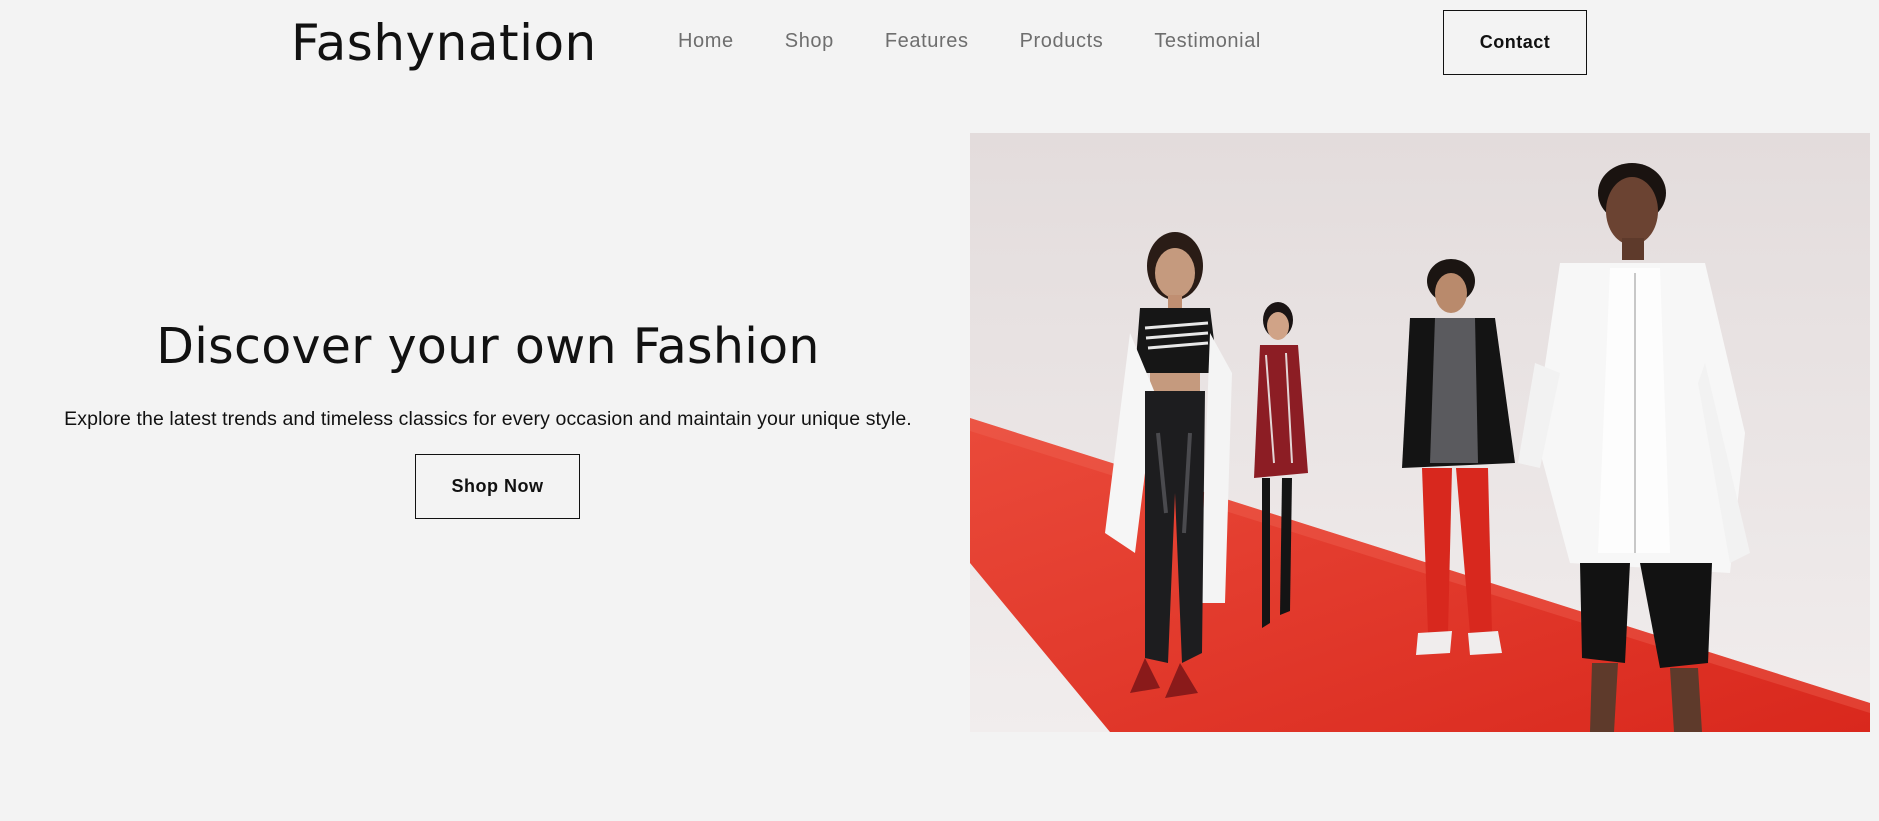 Image resolution: width=1879 pixels, height=821 pixels. What do you see at coordinates (927, 41) in the screenshot?
I see `nav-link-features: Features` at bounding box center [927, 41].